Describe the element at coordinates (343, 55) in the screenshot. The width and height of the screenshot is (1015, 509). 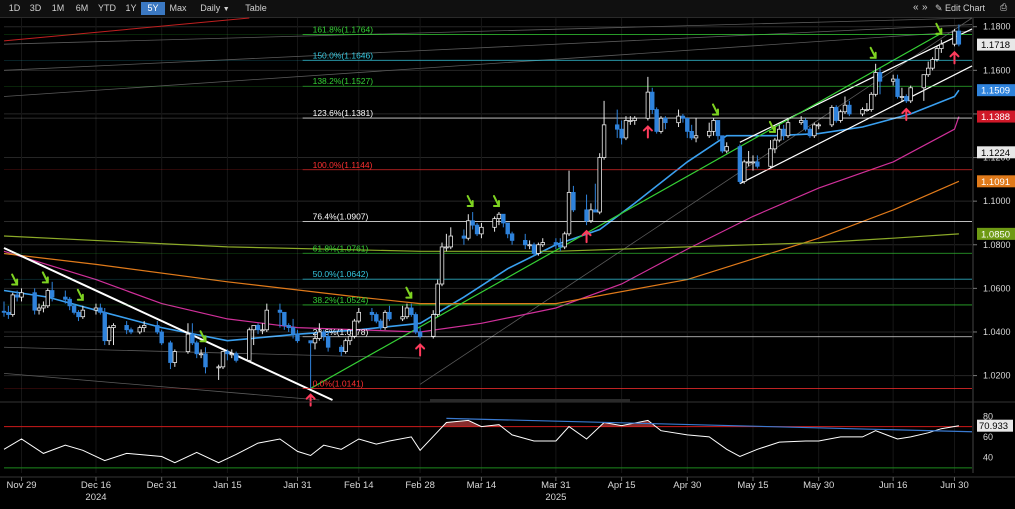
I see `fibonacci-label: 150.0%(1.1646)` at that location.